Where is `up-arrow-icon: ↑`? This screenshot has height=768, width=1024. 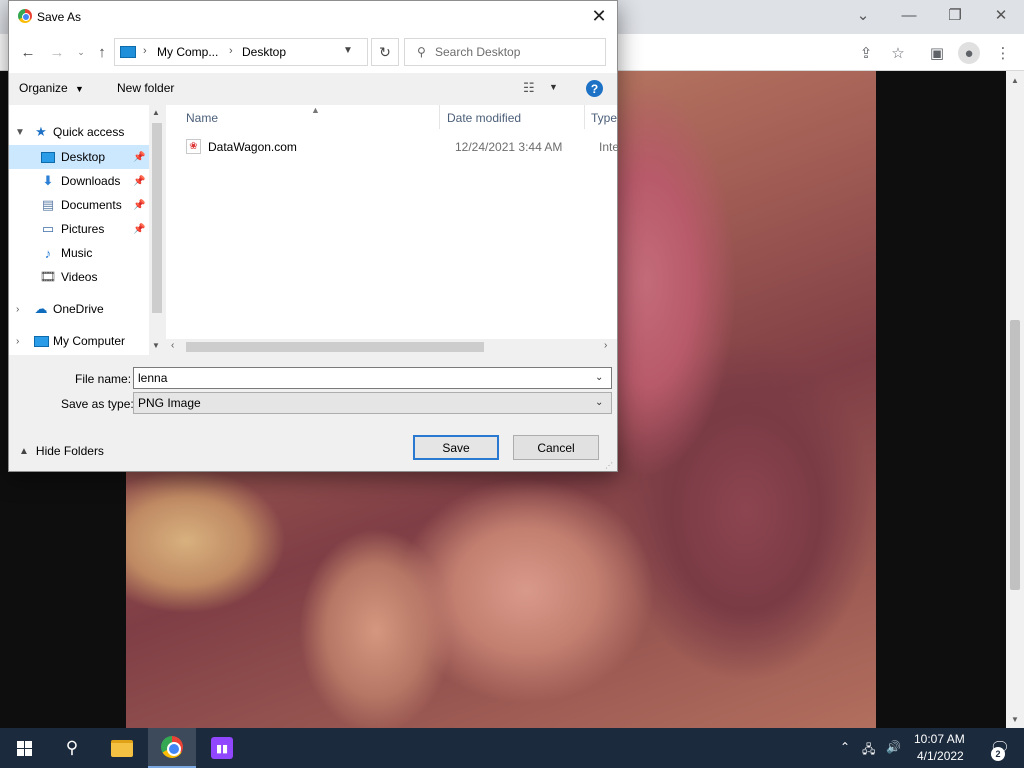 up-arrow-icon: ↑ is located at coordinates (102, 52).